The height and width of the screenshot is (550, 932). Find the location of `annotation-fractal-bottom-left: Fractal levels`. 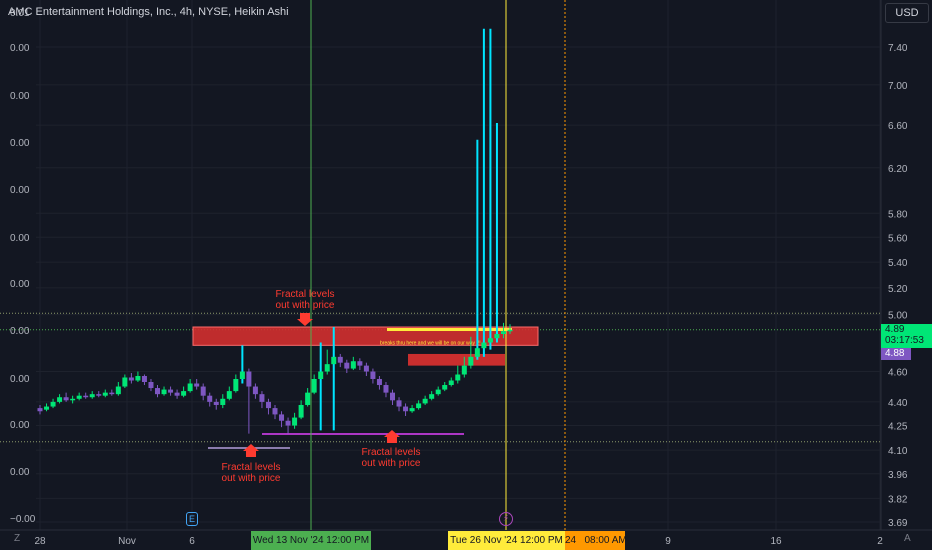

annotation-fractal-bottom-left: Fractal levels is located at coordinates (251, 467).